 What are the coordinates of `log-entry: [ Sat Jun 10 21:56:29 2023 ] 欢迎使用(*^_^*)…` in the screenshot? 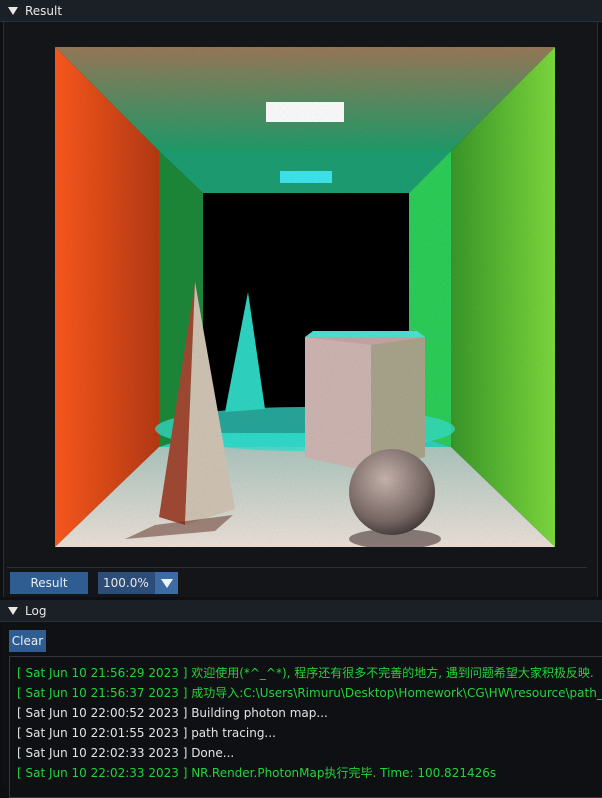 It's located at (305, 673).